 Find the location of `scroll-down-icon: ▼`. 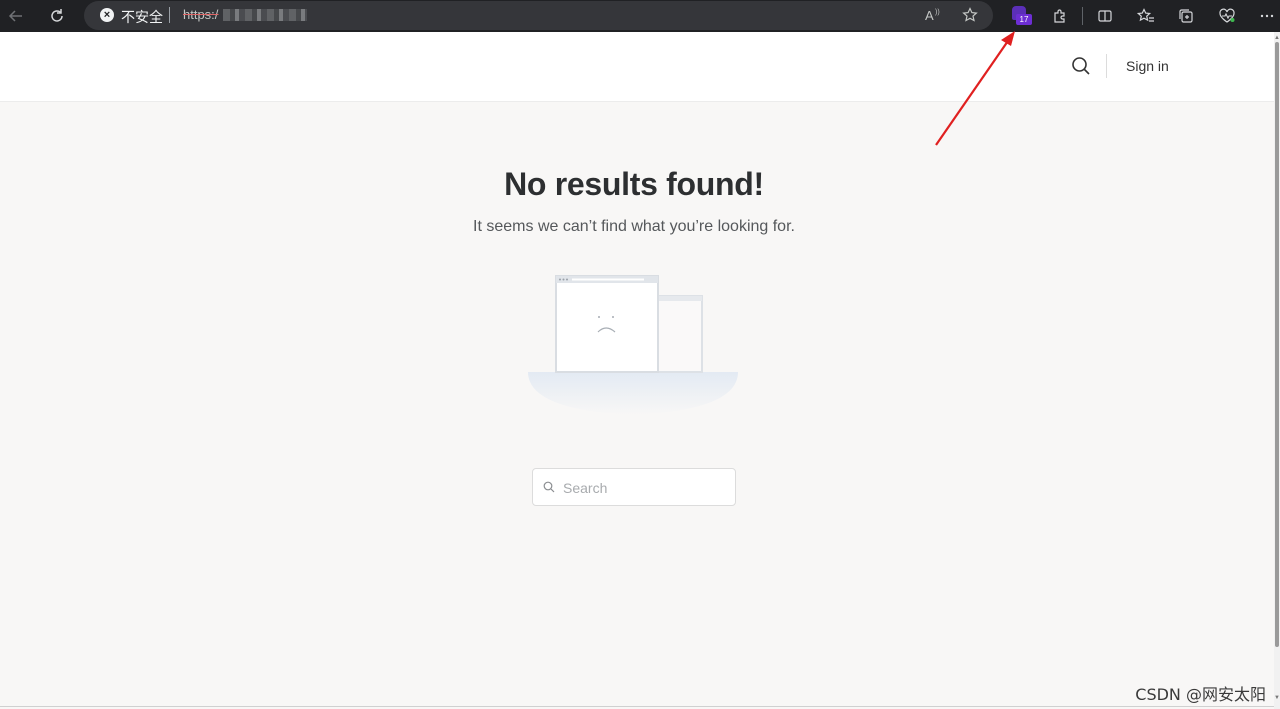

scroll-down-icon: ▼ is located at coordinates (1277, 698).